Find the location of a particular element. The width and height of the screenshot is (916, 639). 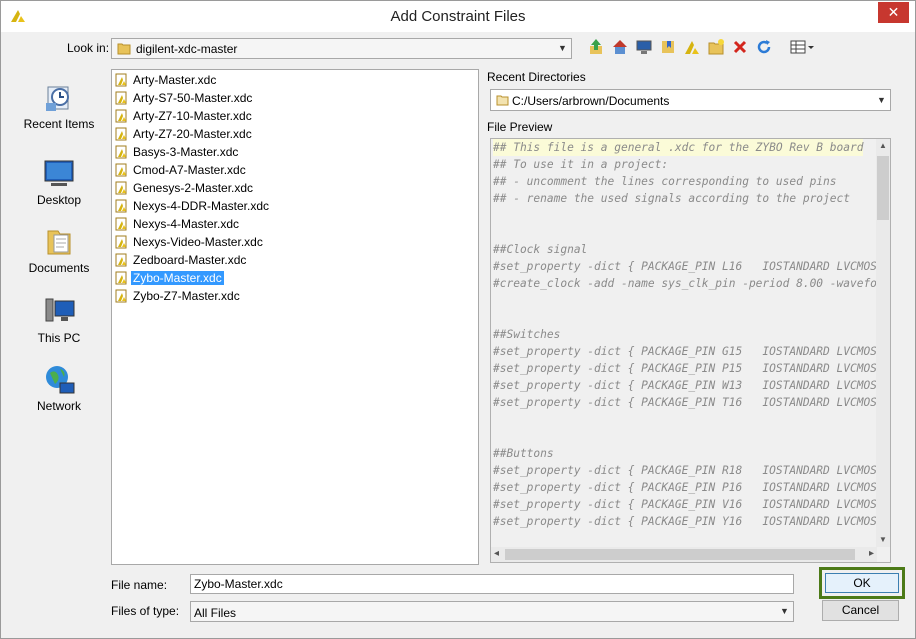

recent-directories-combo: C:/Users/arbrown/Documents ▼ is located at coordinates (690, 100).